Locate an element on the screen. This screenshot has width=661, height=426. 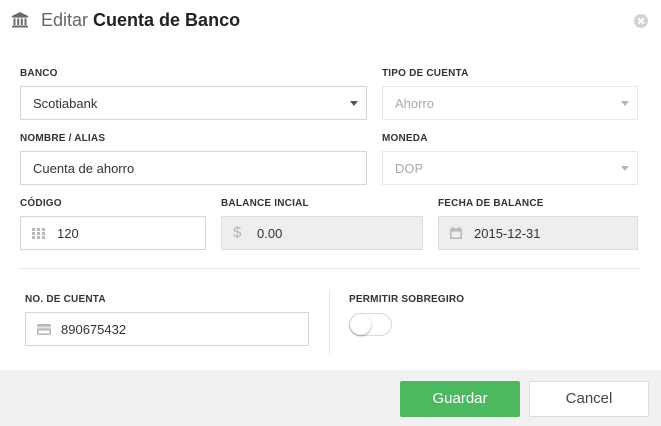
dialog-header: Editar Cuenta de Banco is located at coordinates (330, 20).